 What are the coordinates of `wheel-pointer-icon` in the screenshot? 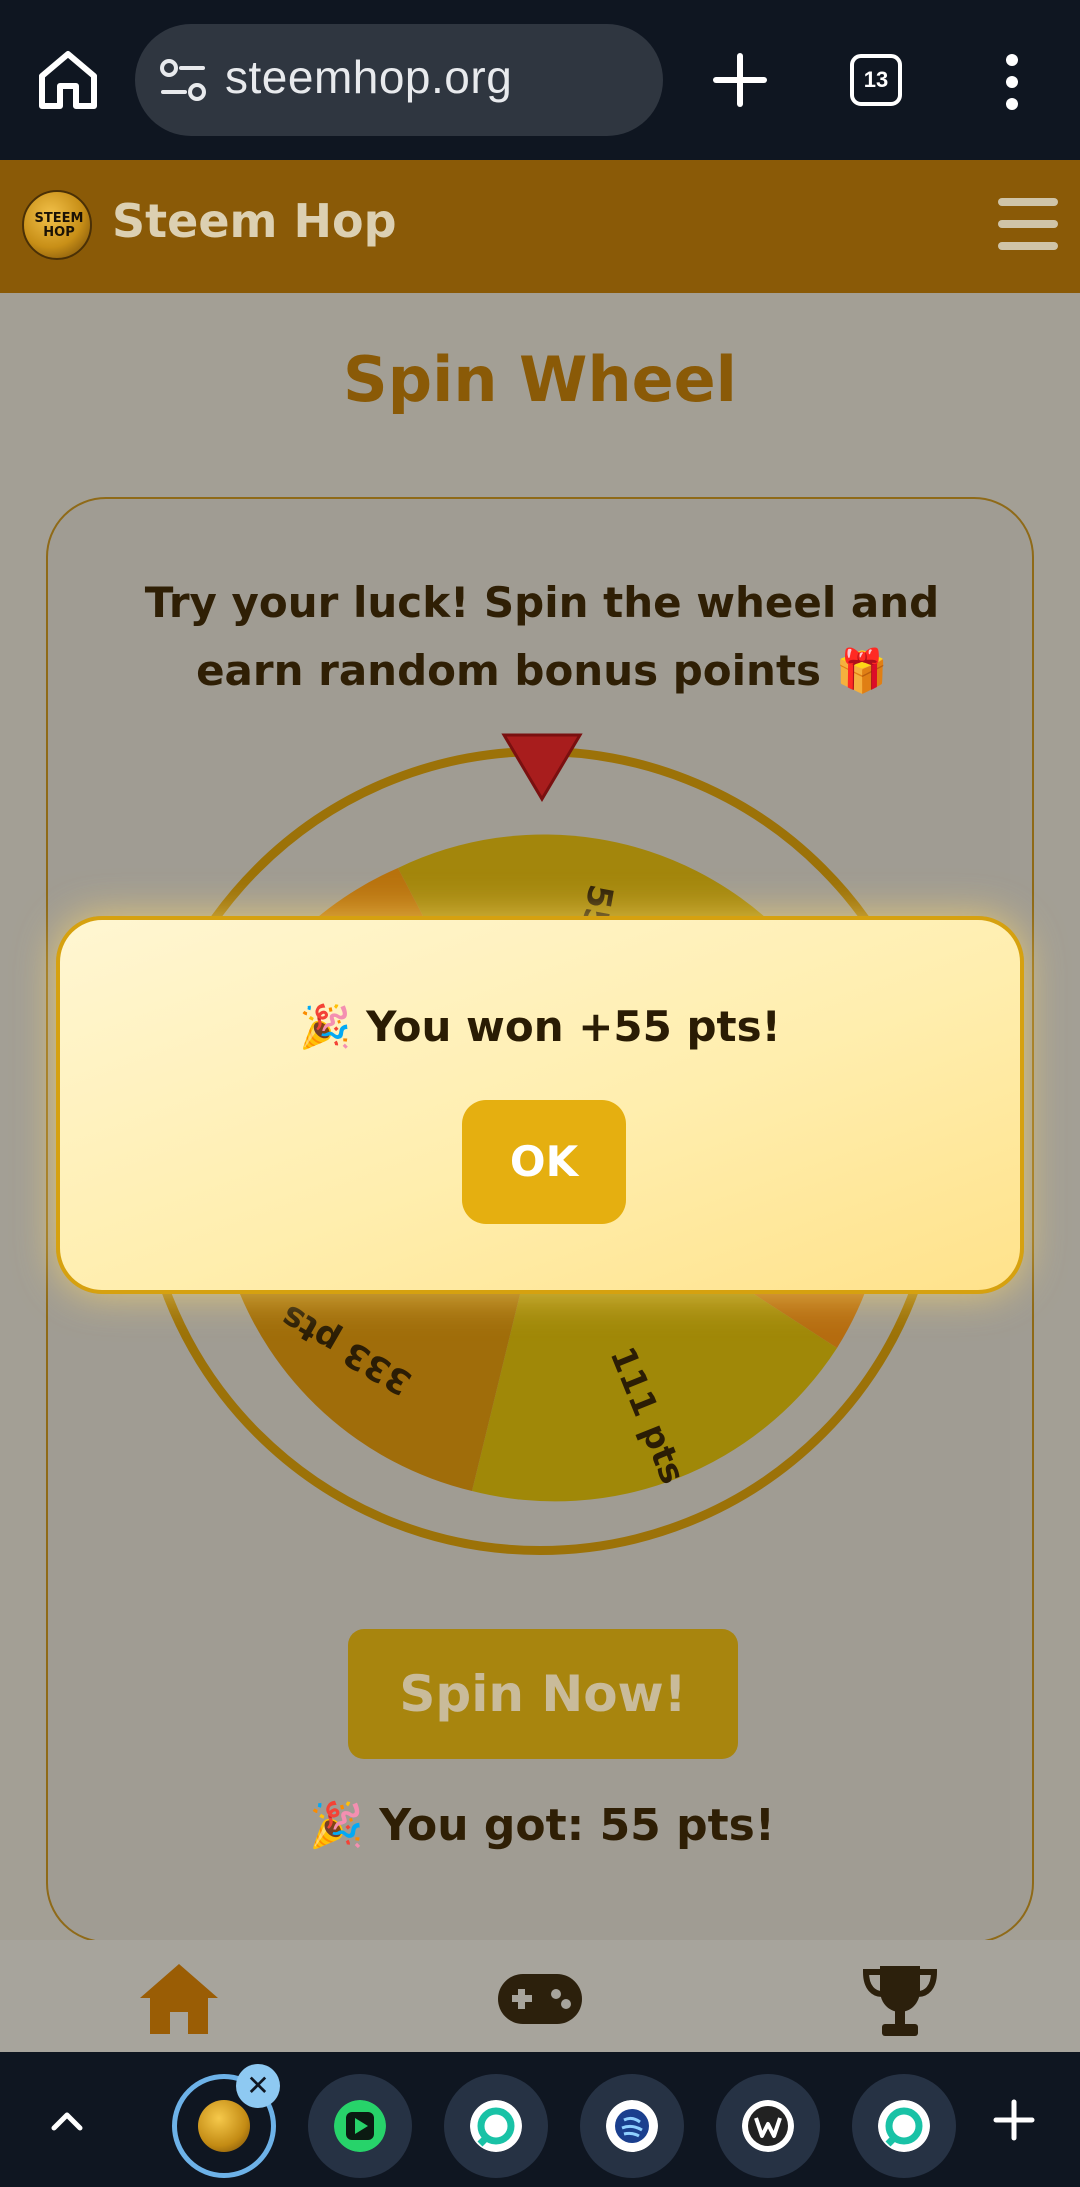 It's located at (542, 767).